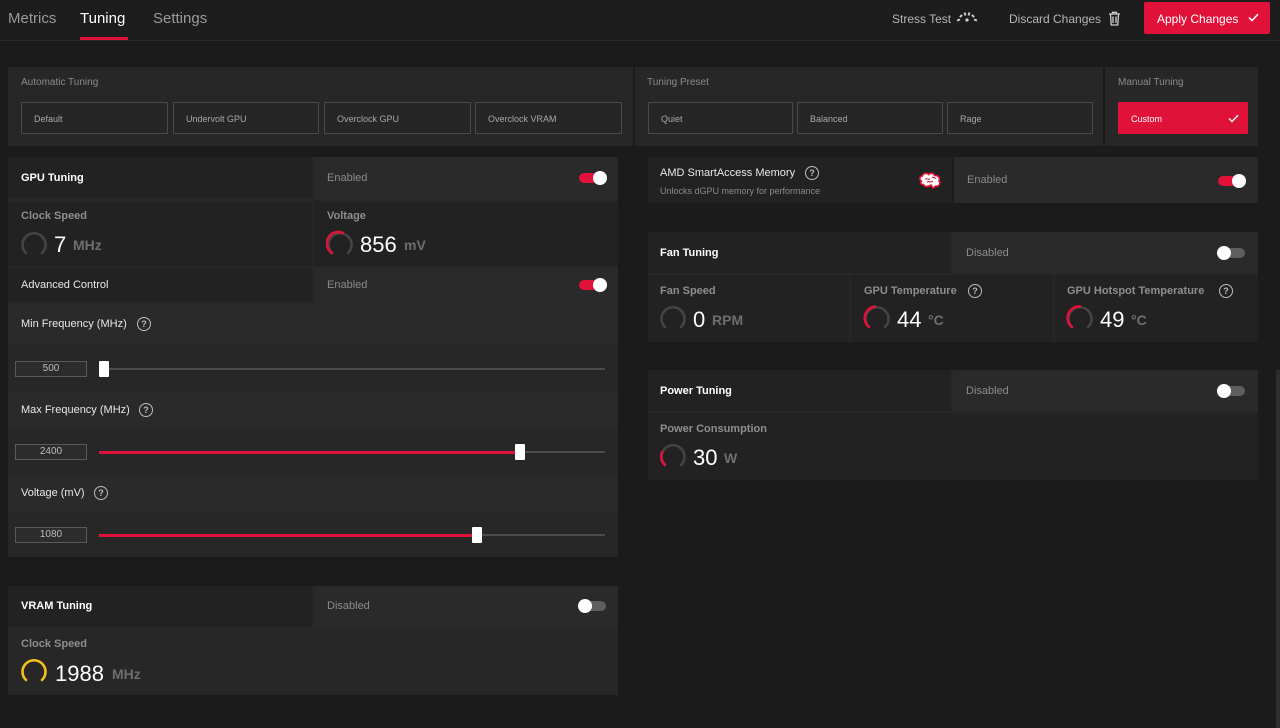 The height and width of the screenshot is (728, 1280). I want to click on min-frequency-help-icon: ?, so click(144, 324).